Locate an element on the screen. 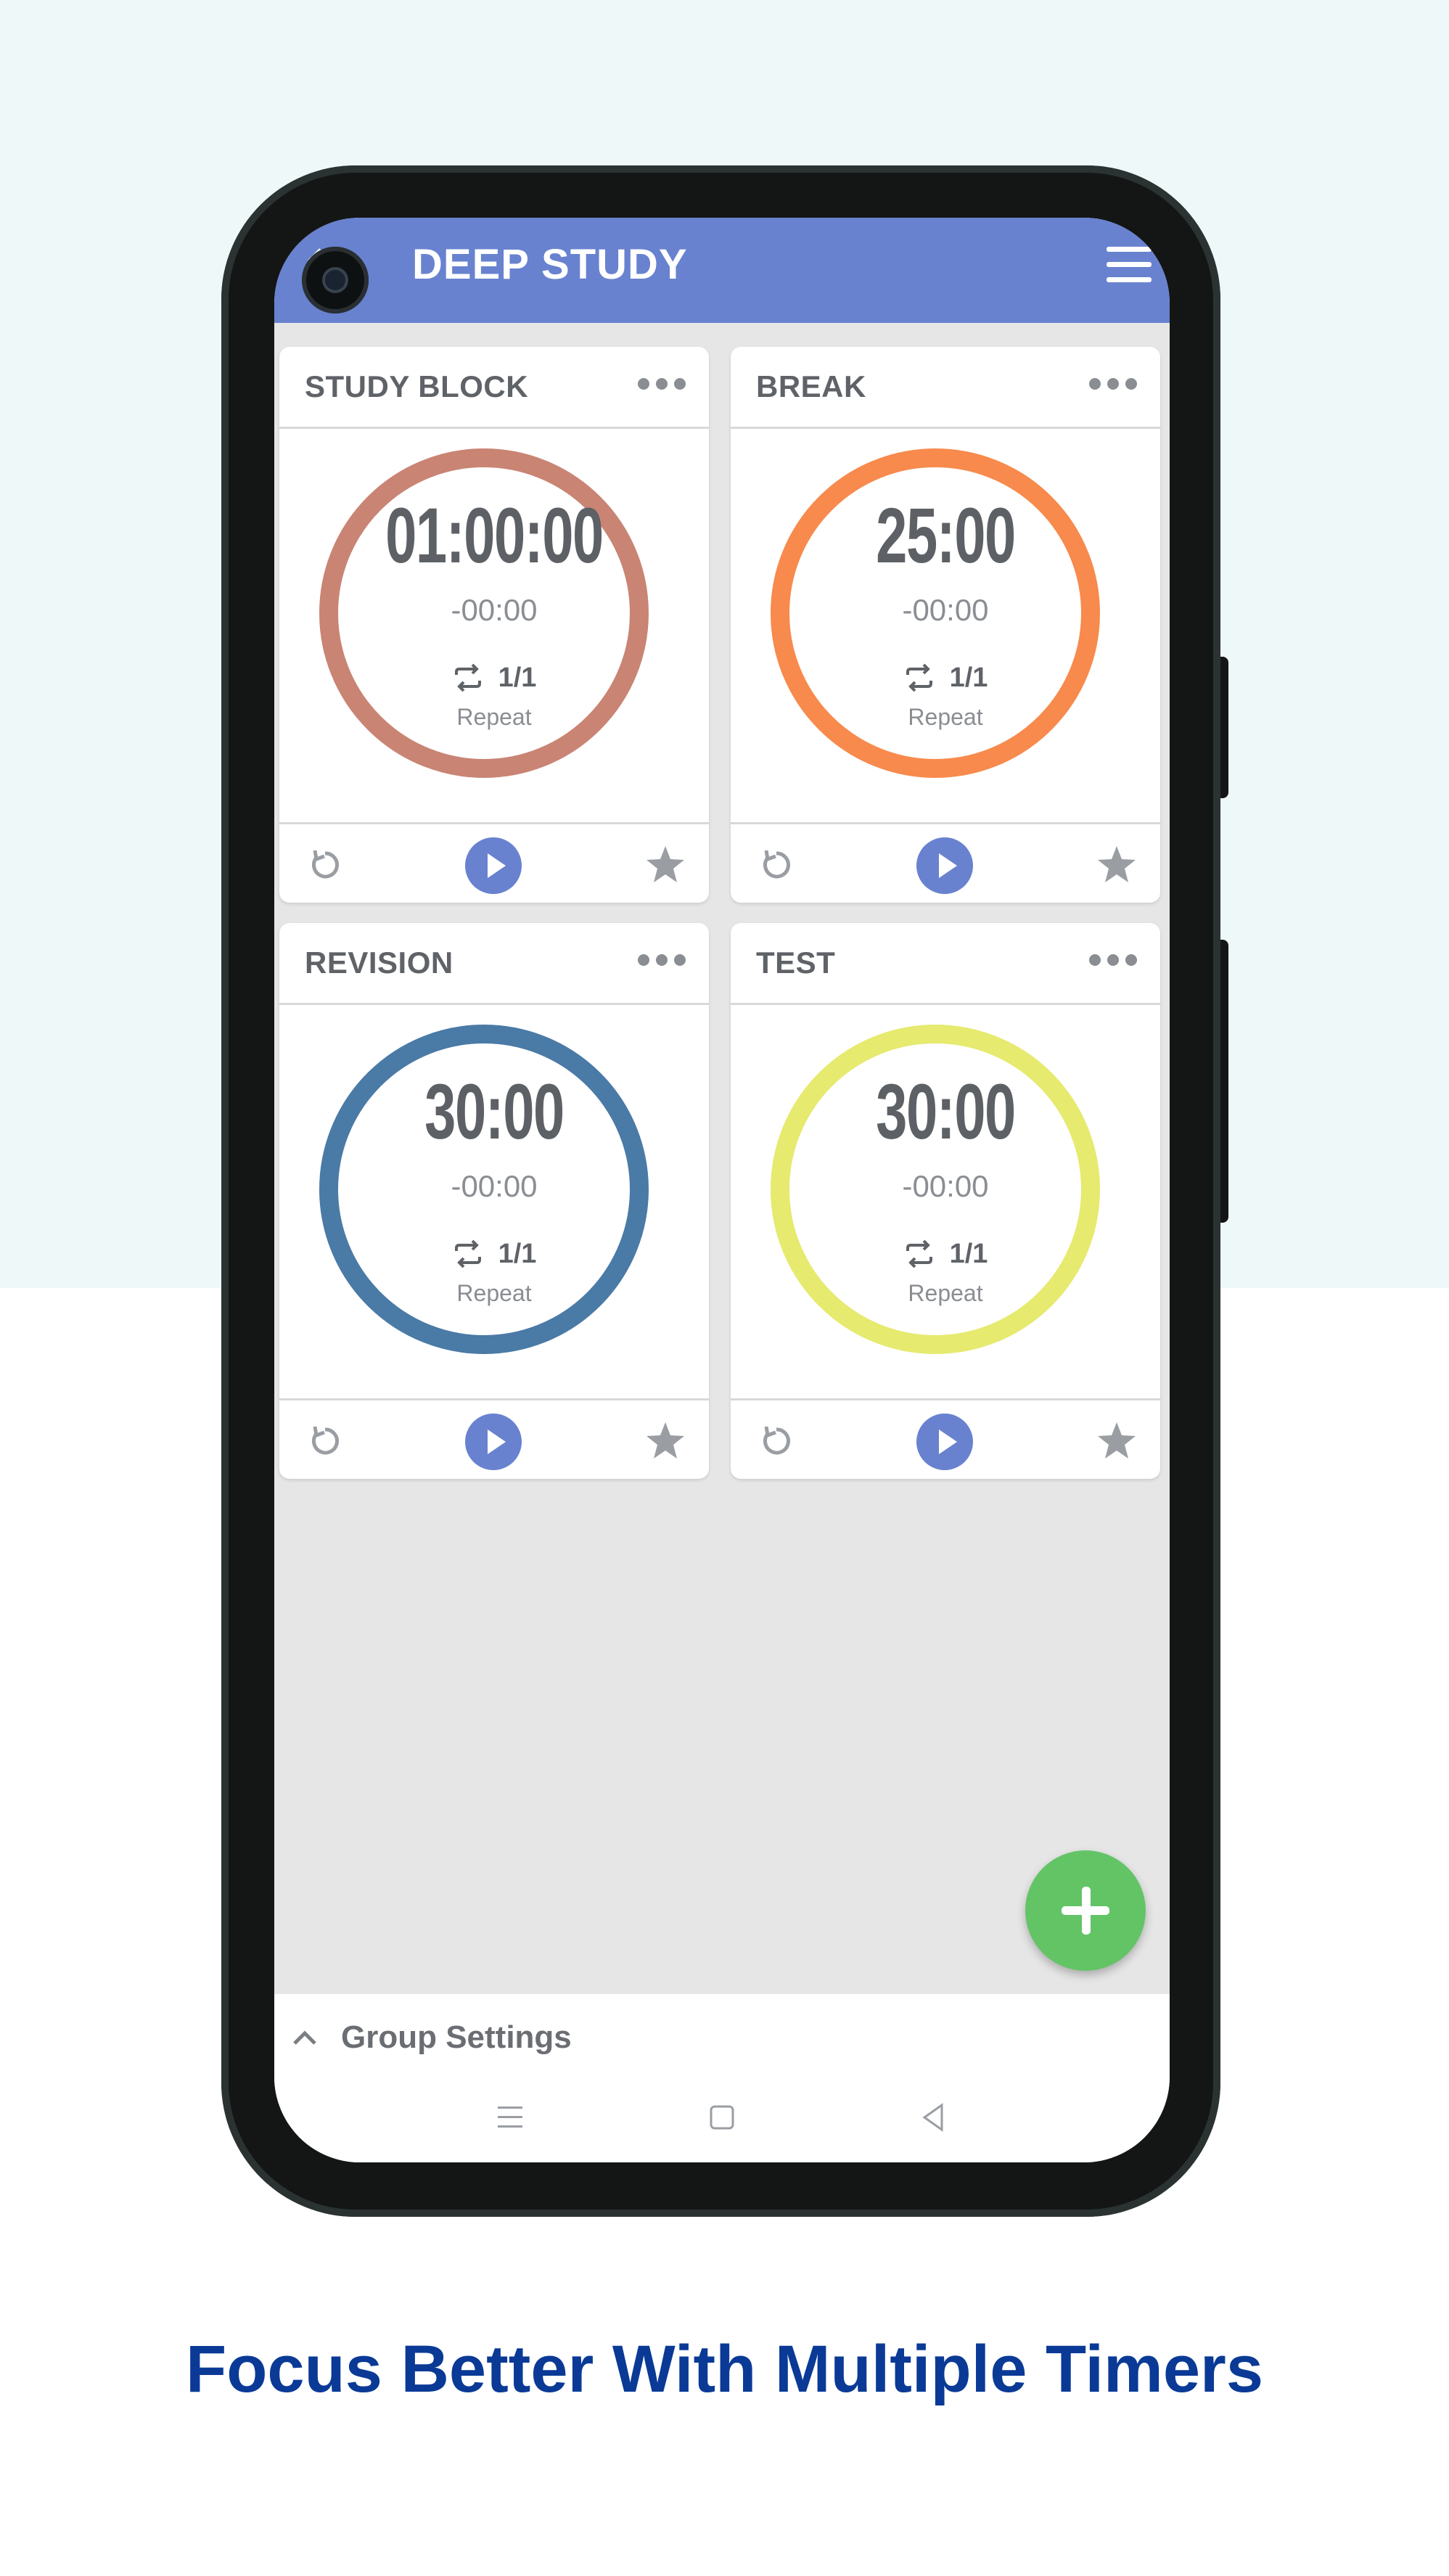 This screenshot has height=2576, width=1449. add-timer-button is located at coordinates (1085, 1910).